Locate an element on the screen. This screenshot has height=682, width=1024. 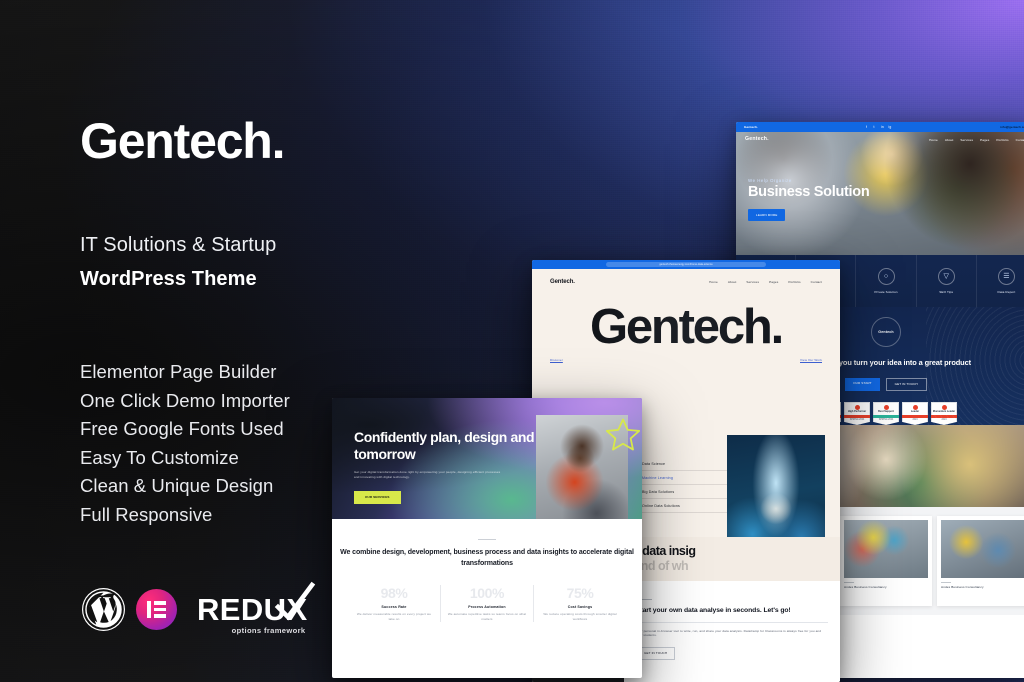
list-item: One Click Demo Importer is located at coordinates (185, 400).